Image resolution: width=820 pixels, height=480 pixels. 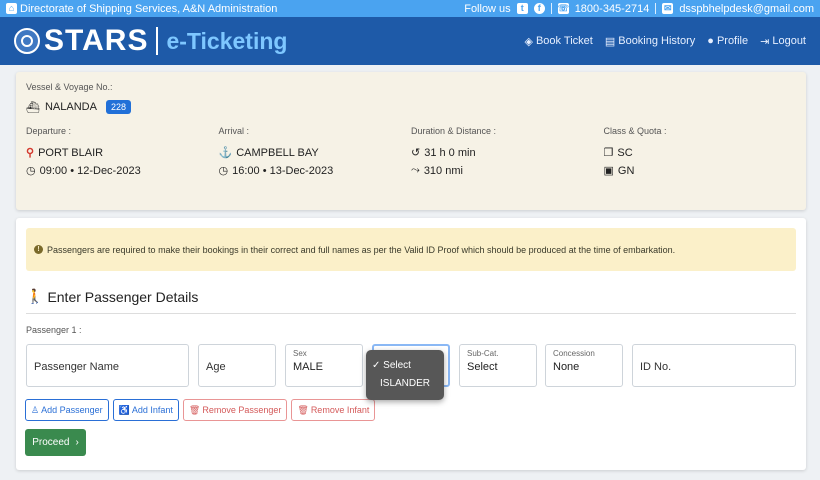 I want to click on arrival-port: CAMPBELL BAY, so click(x=277, y=152).